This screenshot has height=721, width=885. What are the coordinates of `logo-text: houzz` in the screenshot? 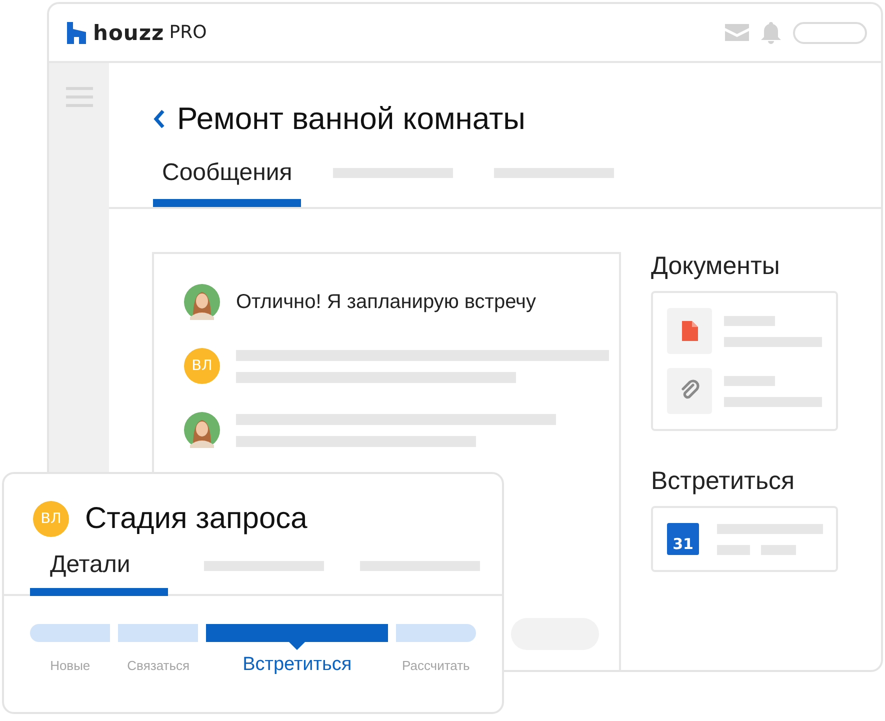 It's located at (128, 32).